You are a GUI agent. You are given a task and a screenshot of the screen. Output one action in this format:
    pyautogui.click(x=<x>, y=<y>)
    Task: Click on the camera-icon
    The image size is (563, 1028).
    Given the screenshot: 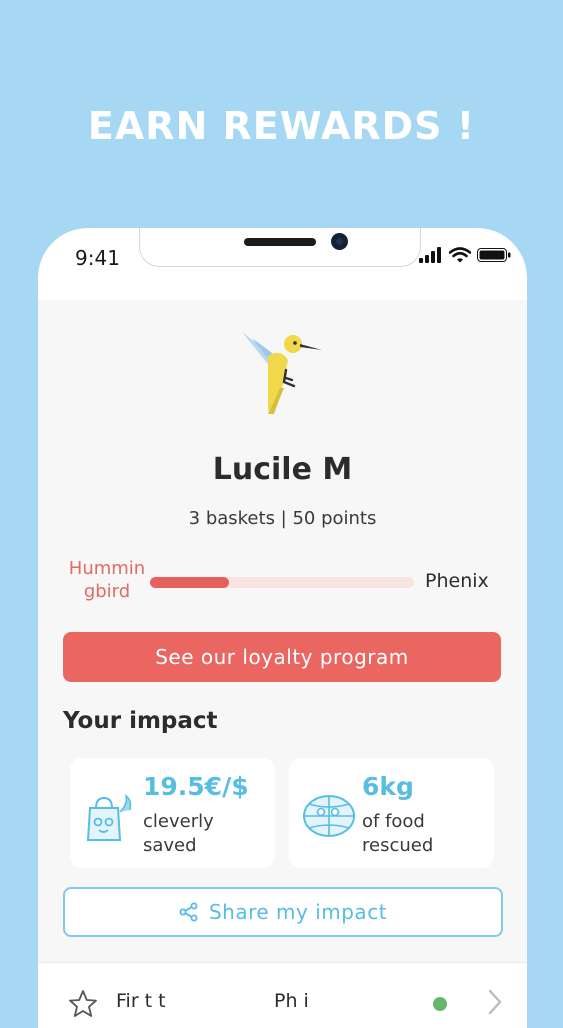 What is the action you would take?
    pyautogui.click(x=339, y=241)
    